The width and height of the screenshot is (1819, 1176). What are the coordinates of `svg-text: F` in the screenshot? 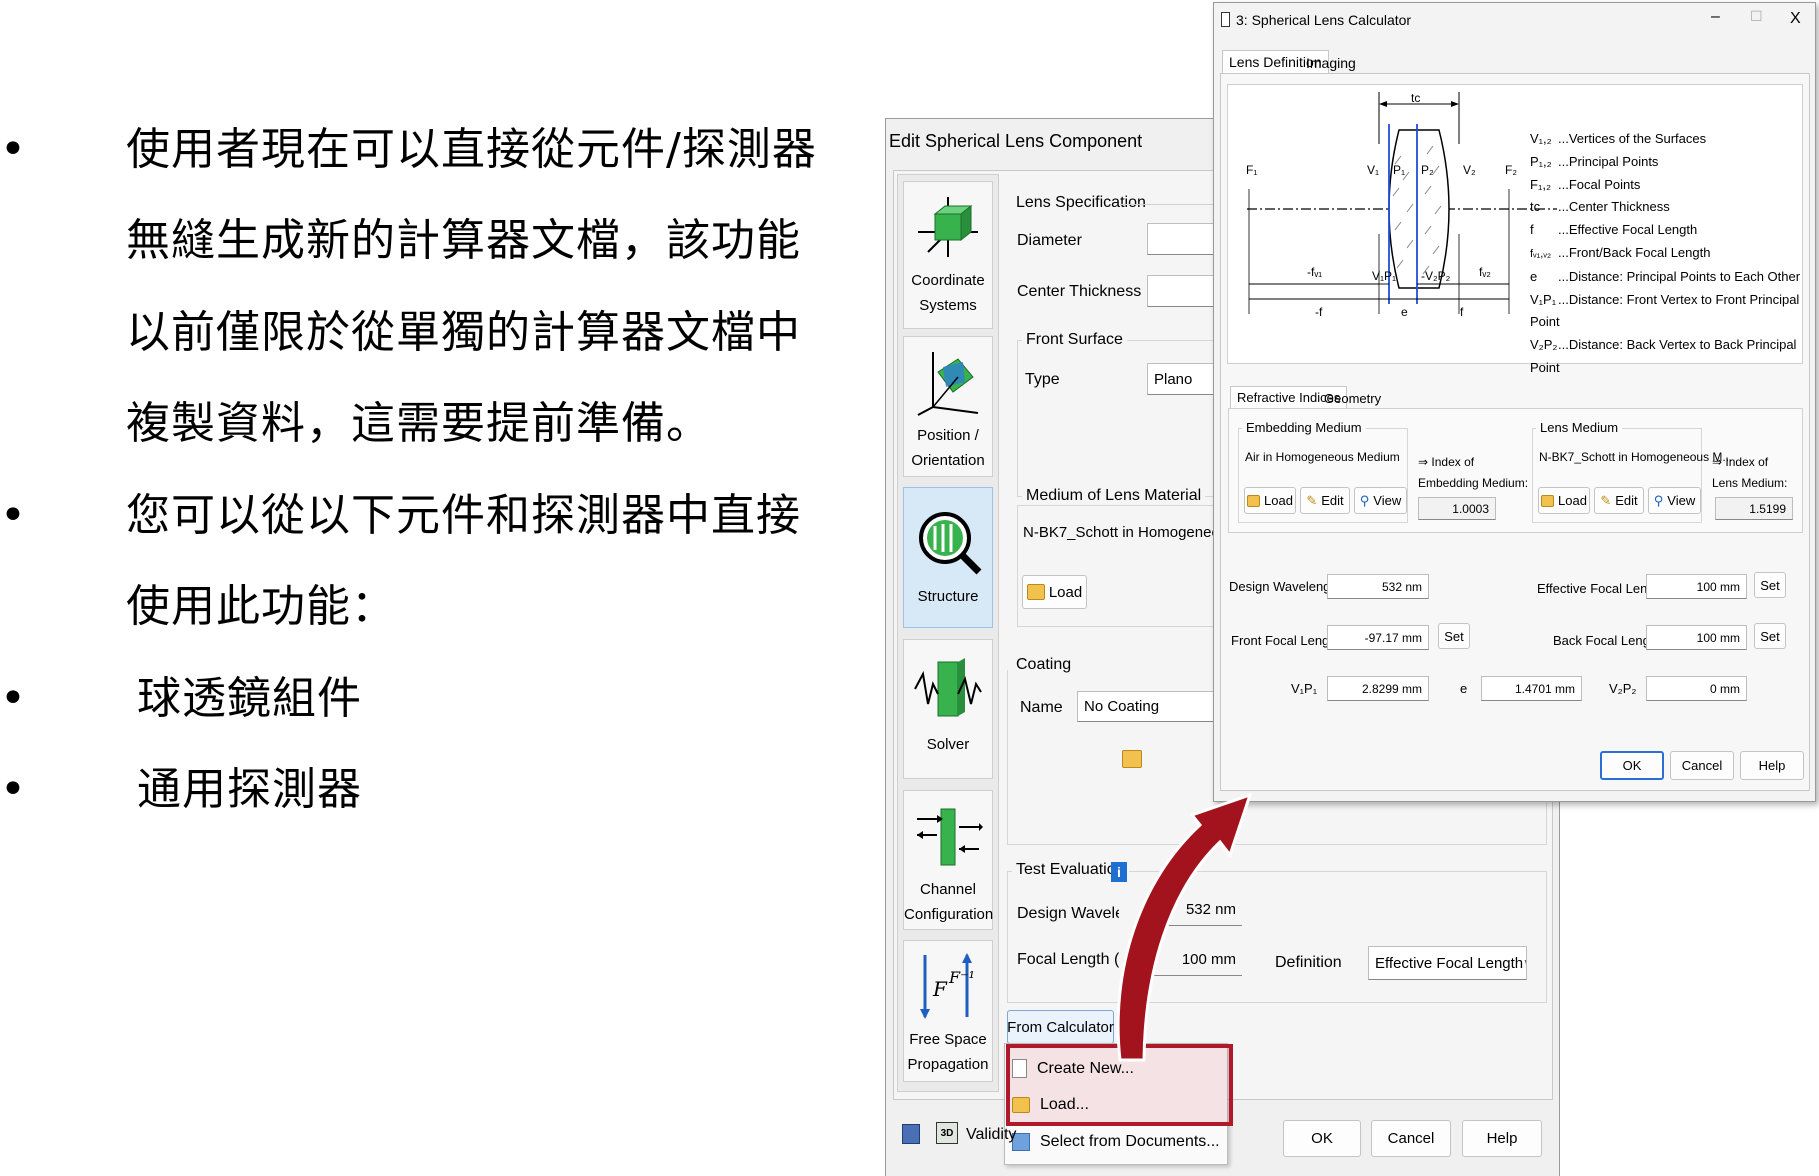 It's located at (940, 989).